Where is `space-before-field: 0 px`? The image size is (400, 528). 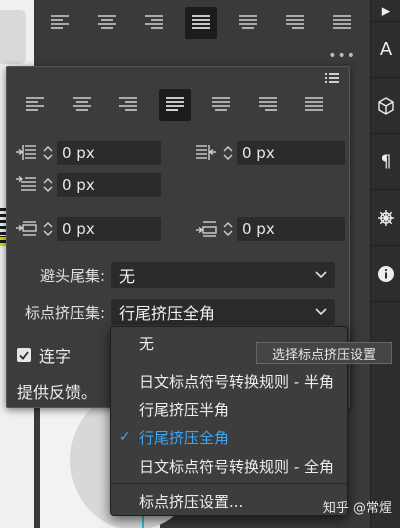 space-before-field: 0 px is located at coordinates (87, 229).